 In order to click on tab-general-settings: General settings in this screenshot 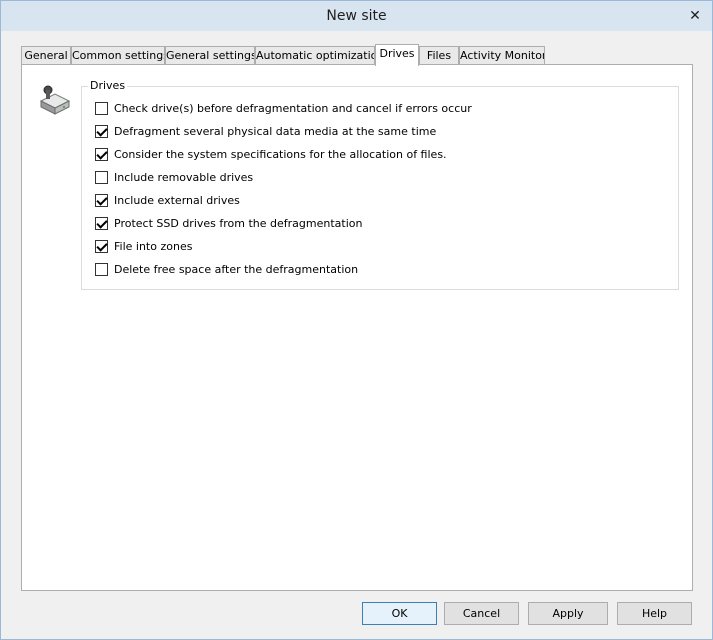, I will do `click(210, 55)`.